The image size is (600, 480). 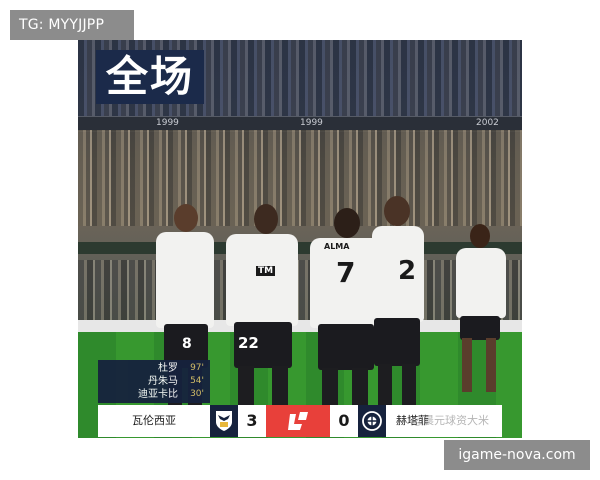 I want to click on scorer-row: 迪亚卡比 30', so click(x=154, y=394).